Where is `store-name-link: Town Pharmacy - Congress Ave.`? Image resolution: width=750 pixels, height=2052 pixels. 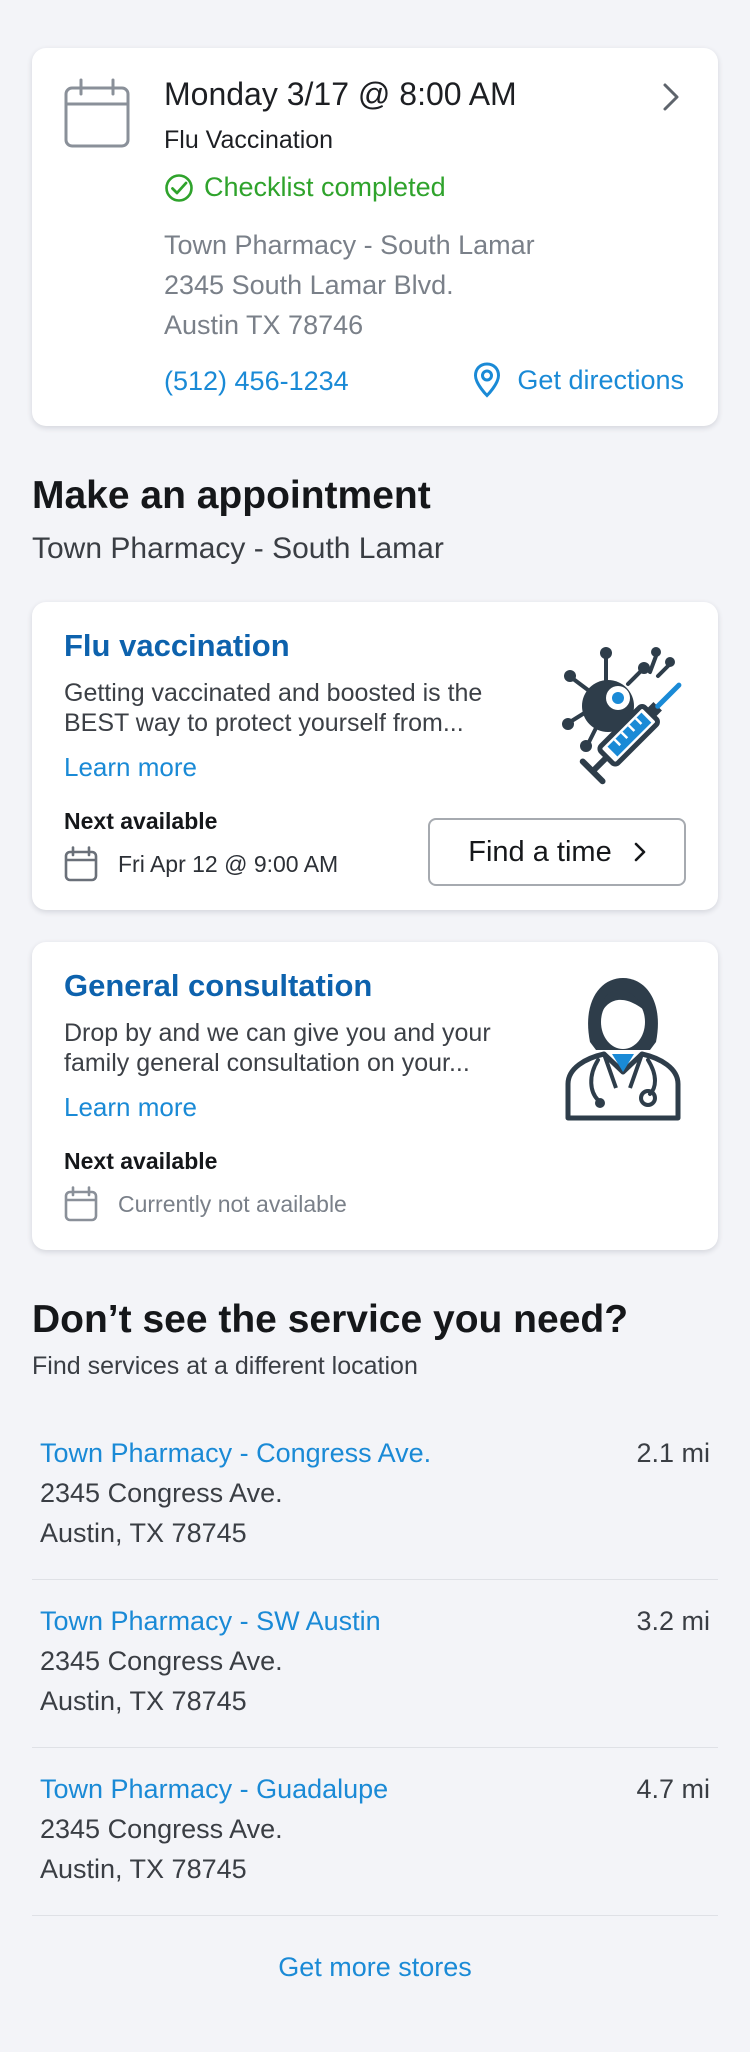
store-name-link: Town Pharmacy - Congress Ave. is located at coordinates (235, 1453).